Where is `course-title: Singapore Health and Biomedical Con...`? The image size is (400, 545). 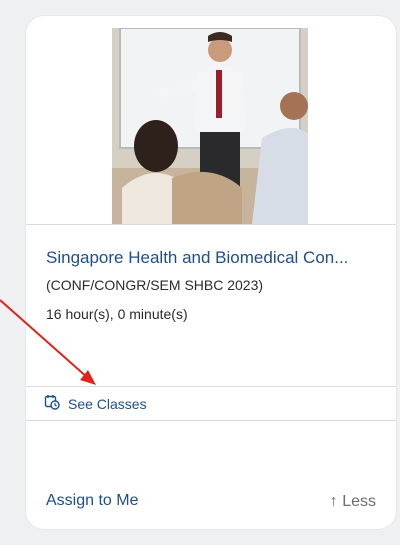
course-title: Singapore Health and Biomedical Con... is located at coordinates (197, 258).